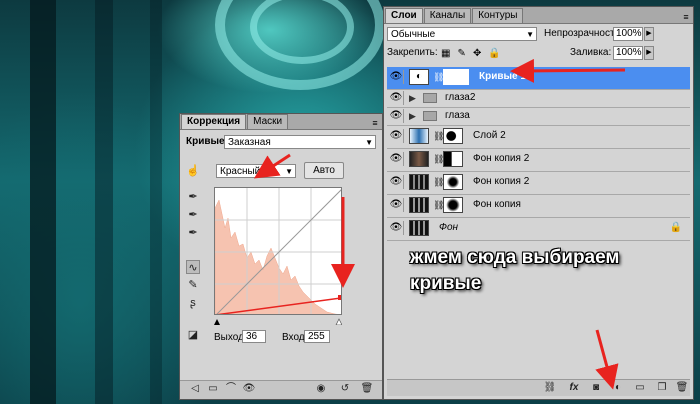 The height and width of the screenshot is (404, 700). I want to click on preset-select: Заказная ▼, so click(300, 142).